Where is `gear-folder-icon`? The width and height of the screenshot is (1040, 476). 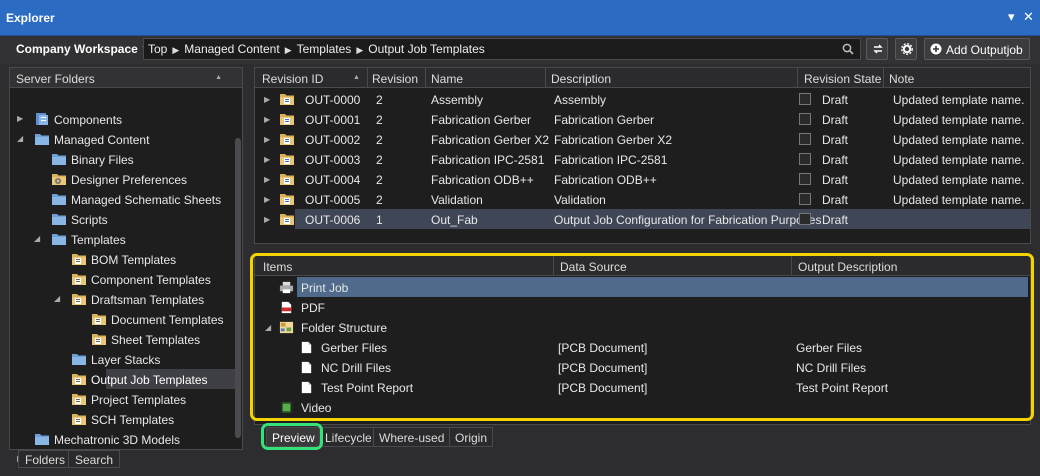 gear-folder-icon is located at coordinates (59, 179).